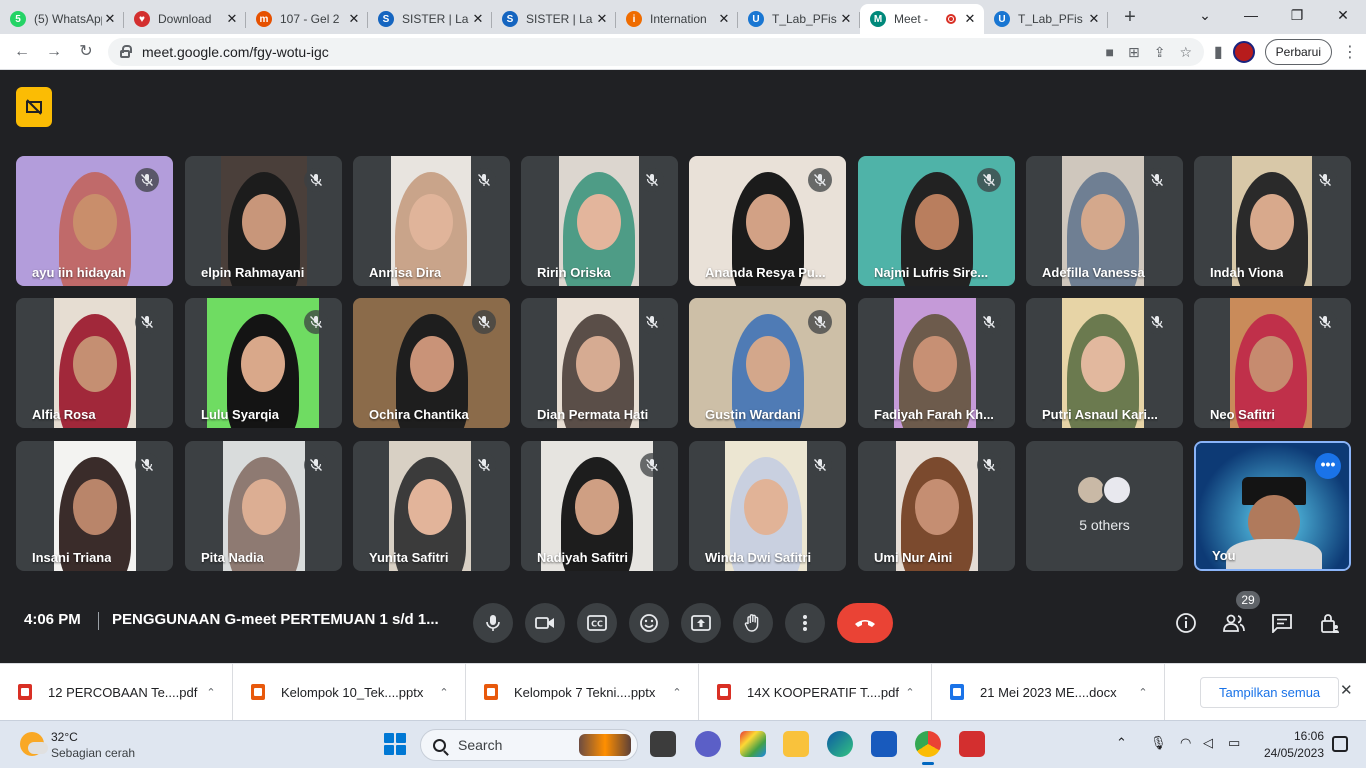  I want to click on participant-tile: Pita Nadia, so click(263, 506).